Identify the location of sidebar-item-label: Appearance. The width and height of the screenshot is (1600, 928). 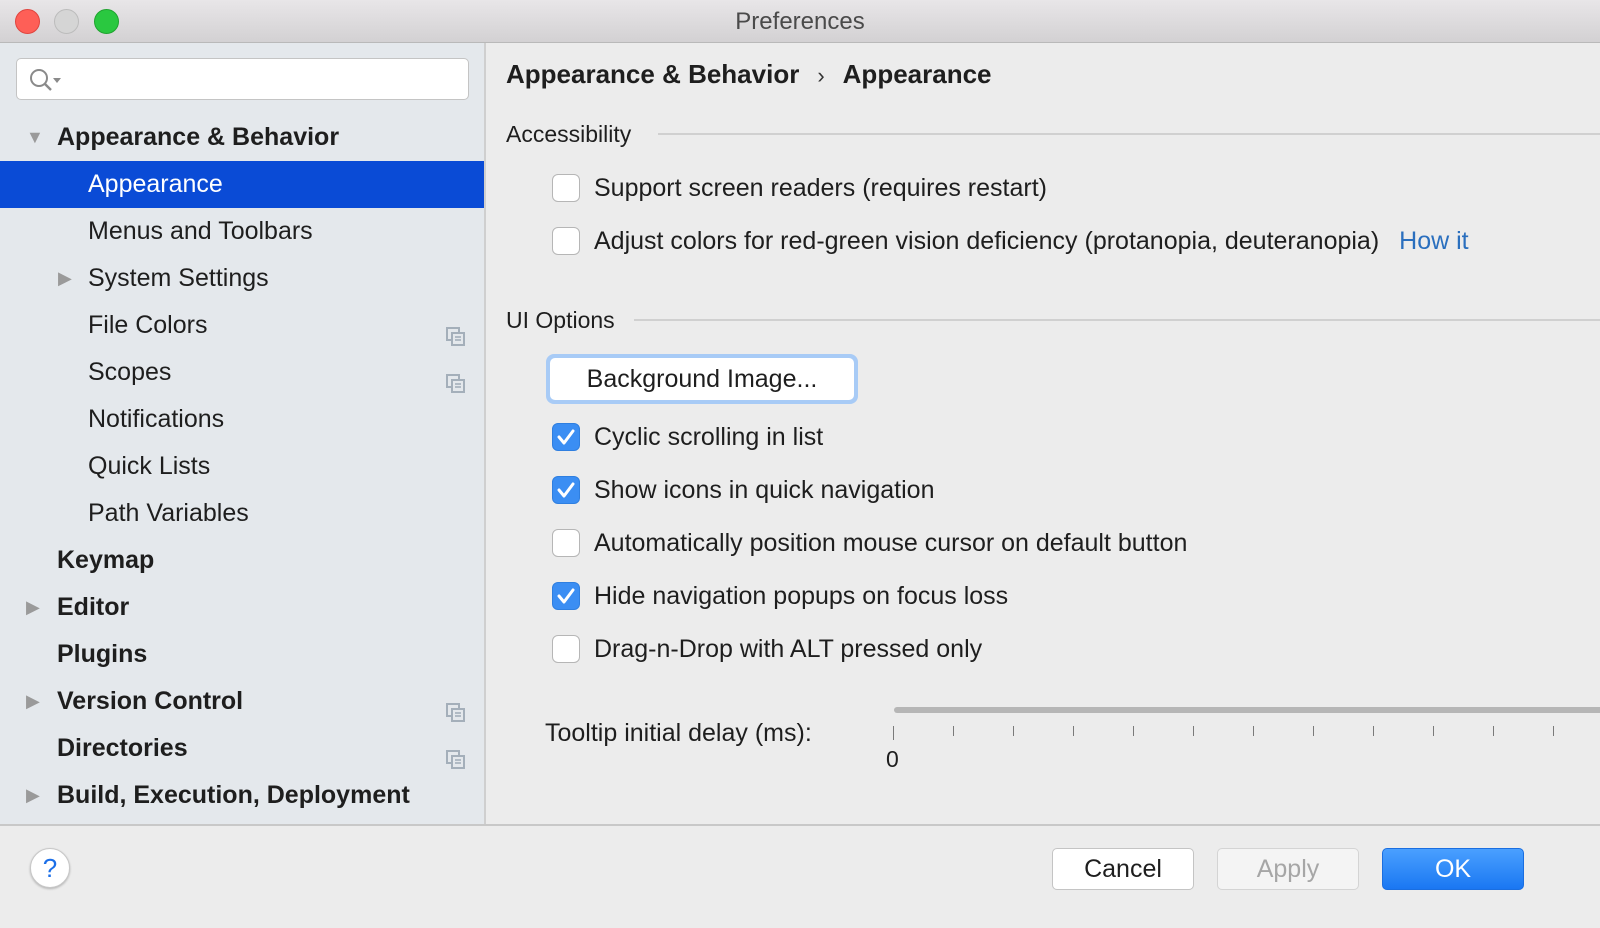
(155, 184).